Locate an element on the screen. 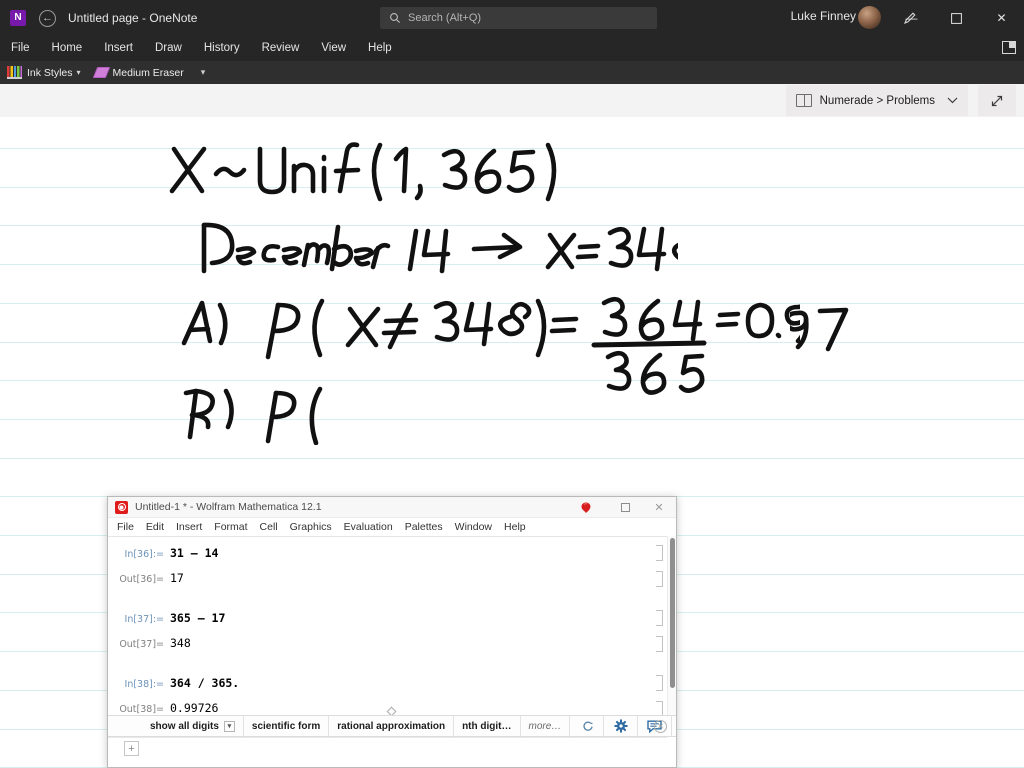 The width and height of the screenshot is (1024, 768). mathematica-footer: + is located at coordinates (392, 752).